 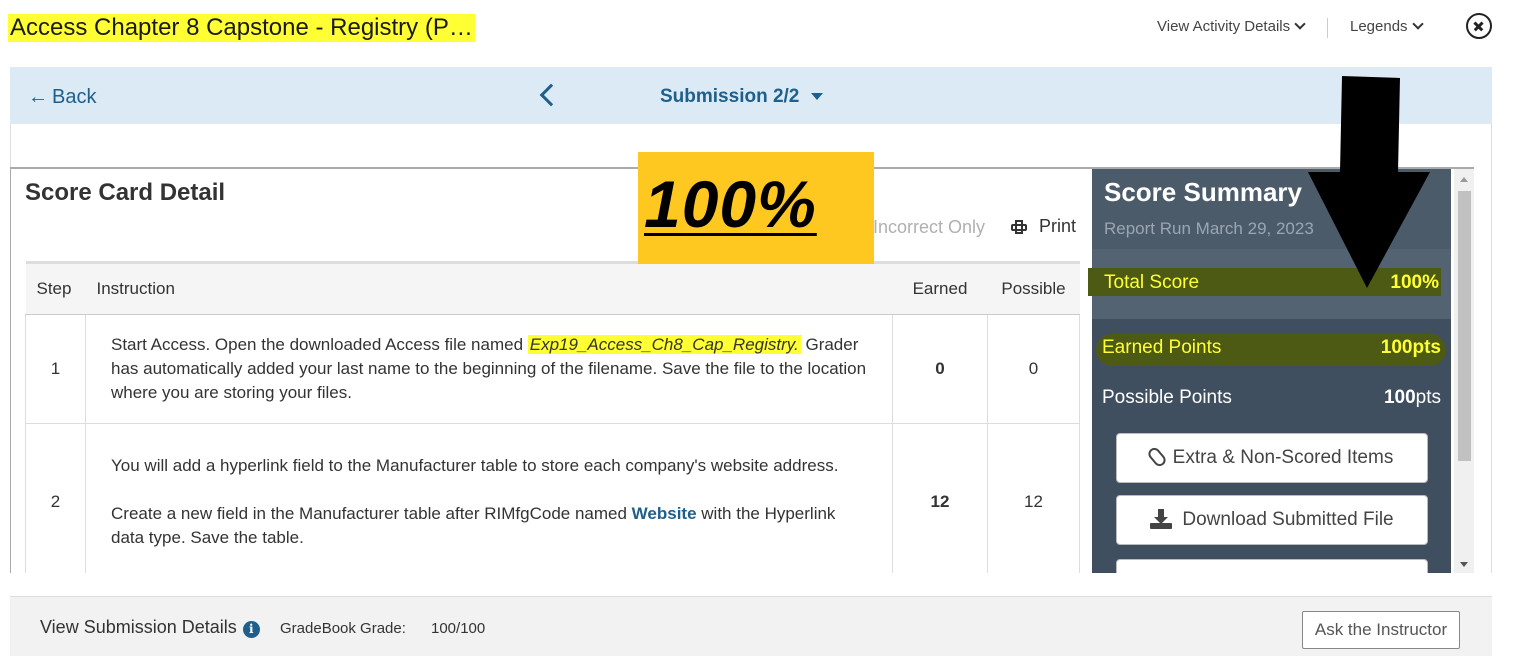 I want to click on paperclip-icon, so click(x=1156, y=457).